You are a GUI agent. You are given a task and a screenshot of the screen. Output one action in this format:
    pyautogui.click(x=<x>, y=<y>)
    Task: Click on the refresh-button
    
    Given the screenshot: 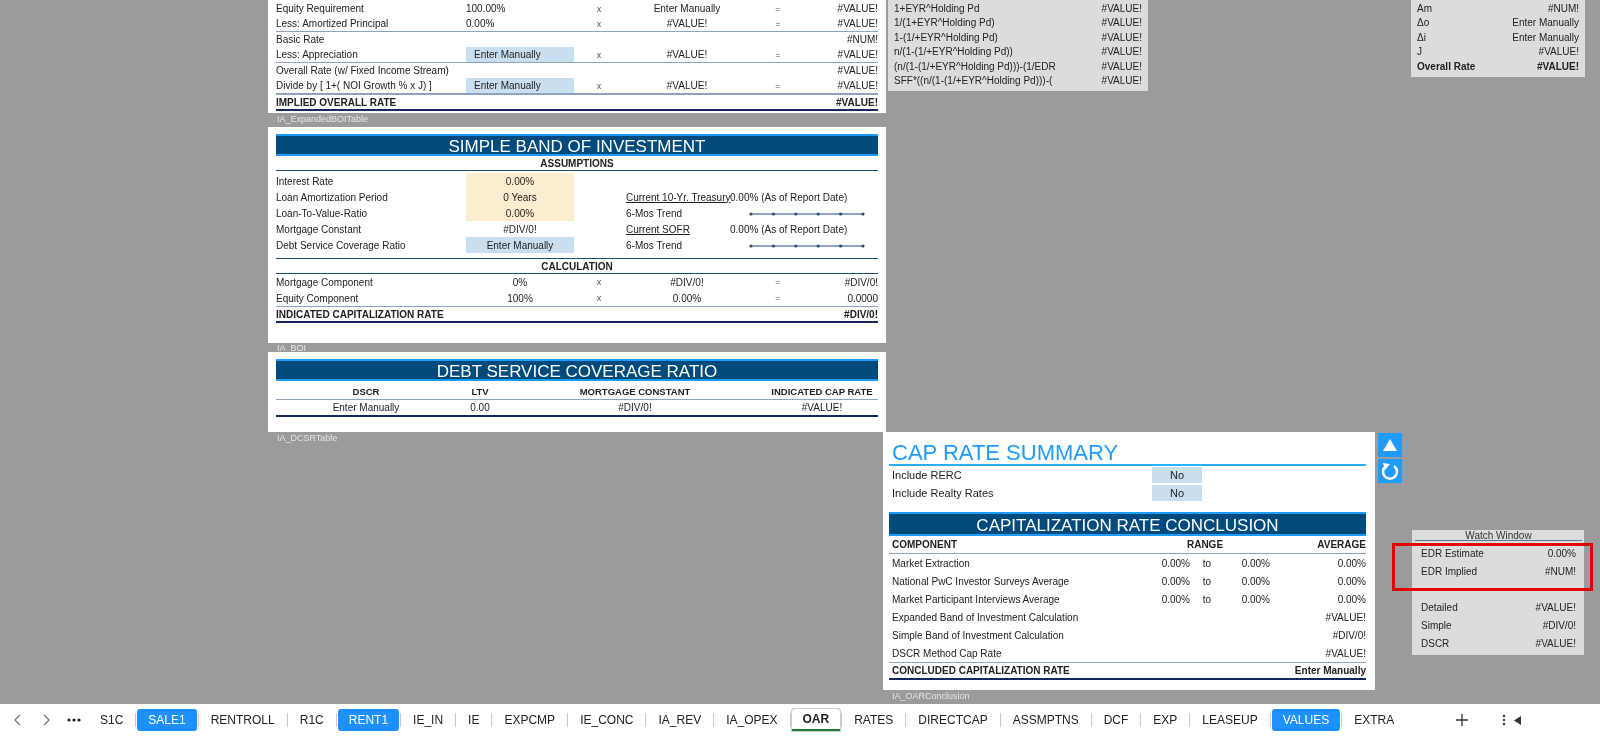 What is the action you would take?
    pyautogui.click(x=1390, y=471)
    